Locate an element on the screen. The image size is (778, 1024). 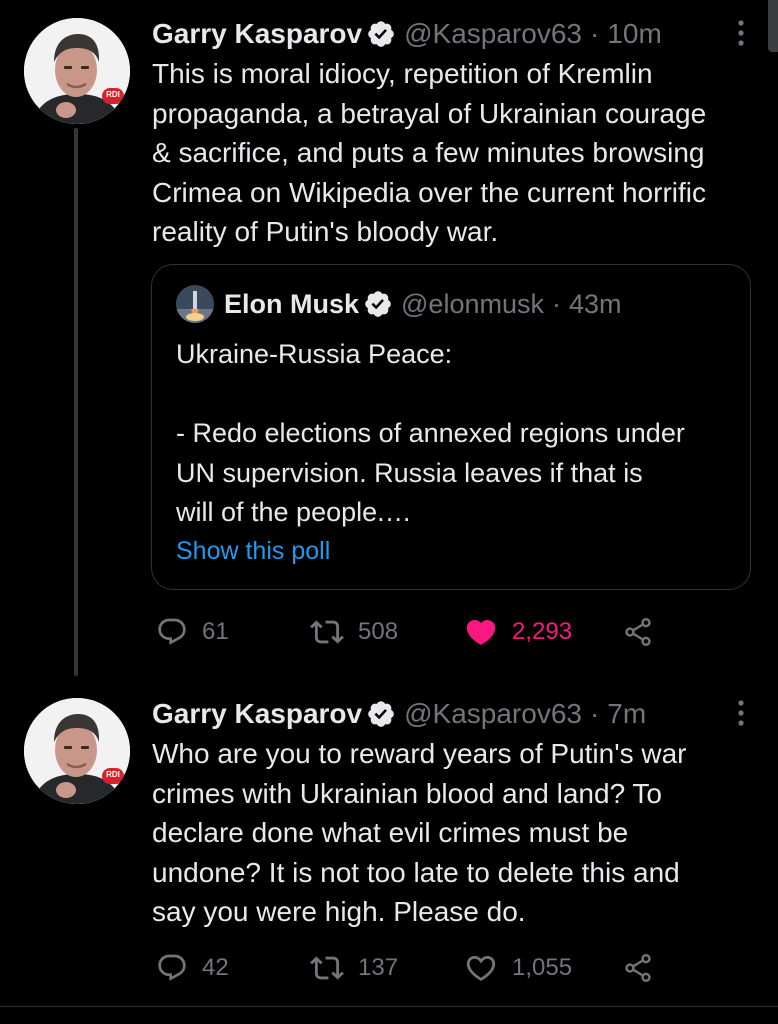
like-button: 2,293 is located at coordinates (518, 632).